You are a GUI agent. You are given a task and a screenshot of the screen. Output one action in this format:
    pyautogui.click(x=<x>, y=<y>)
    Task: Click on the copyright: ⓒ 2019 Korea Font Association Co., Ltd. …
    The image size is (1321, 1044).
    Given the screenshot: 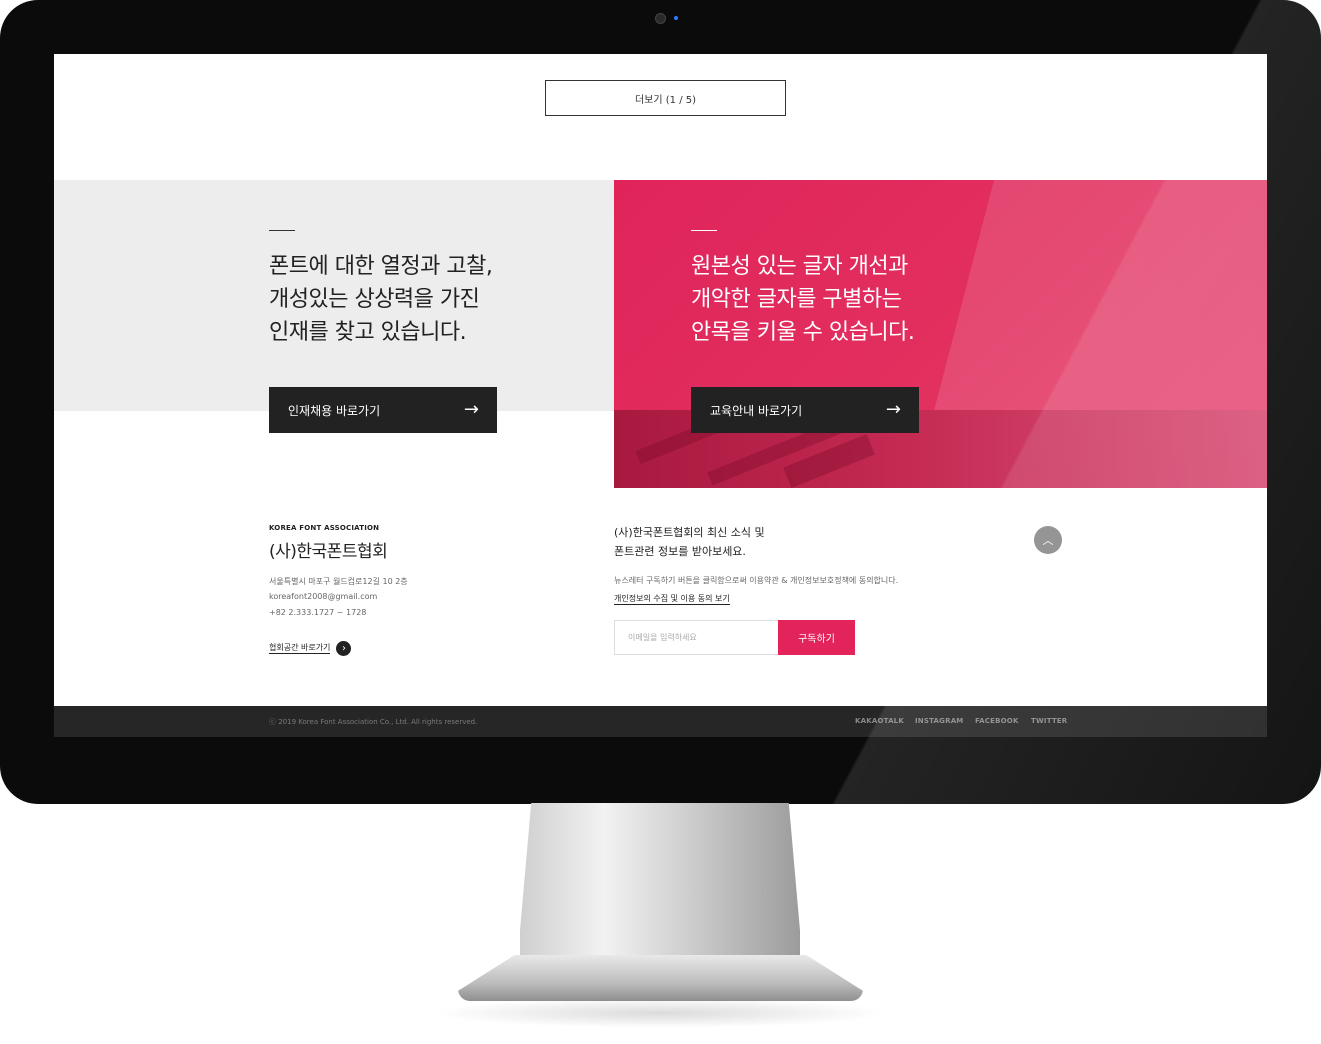 What is the action you would take?
    pyautogui.click(x=373, y=722)
    